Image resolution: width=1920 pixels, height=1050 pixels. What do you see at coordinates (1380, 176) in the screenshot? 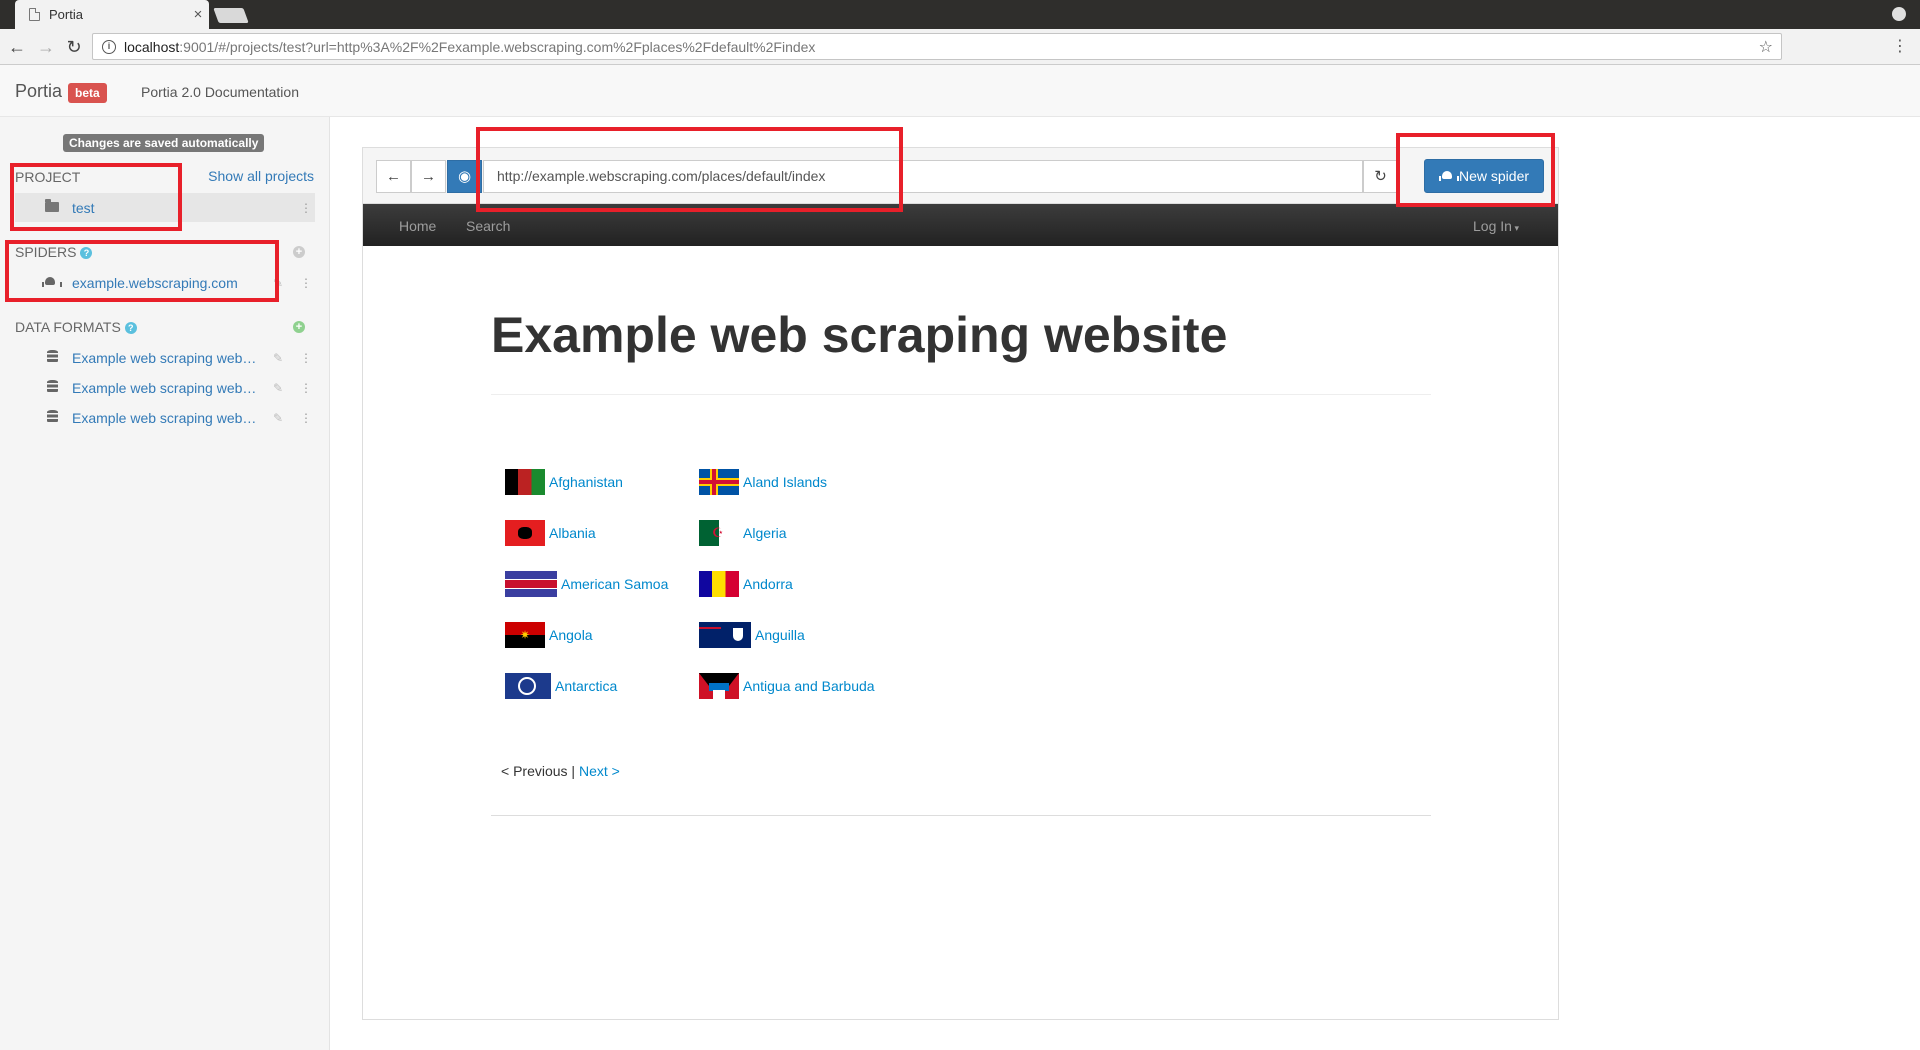
I see `page-reload-icon: ↻` at bounding box center [1380, 176].